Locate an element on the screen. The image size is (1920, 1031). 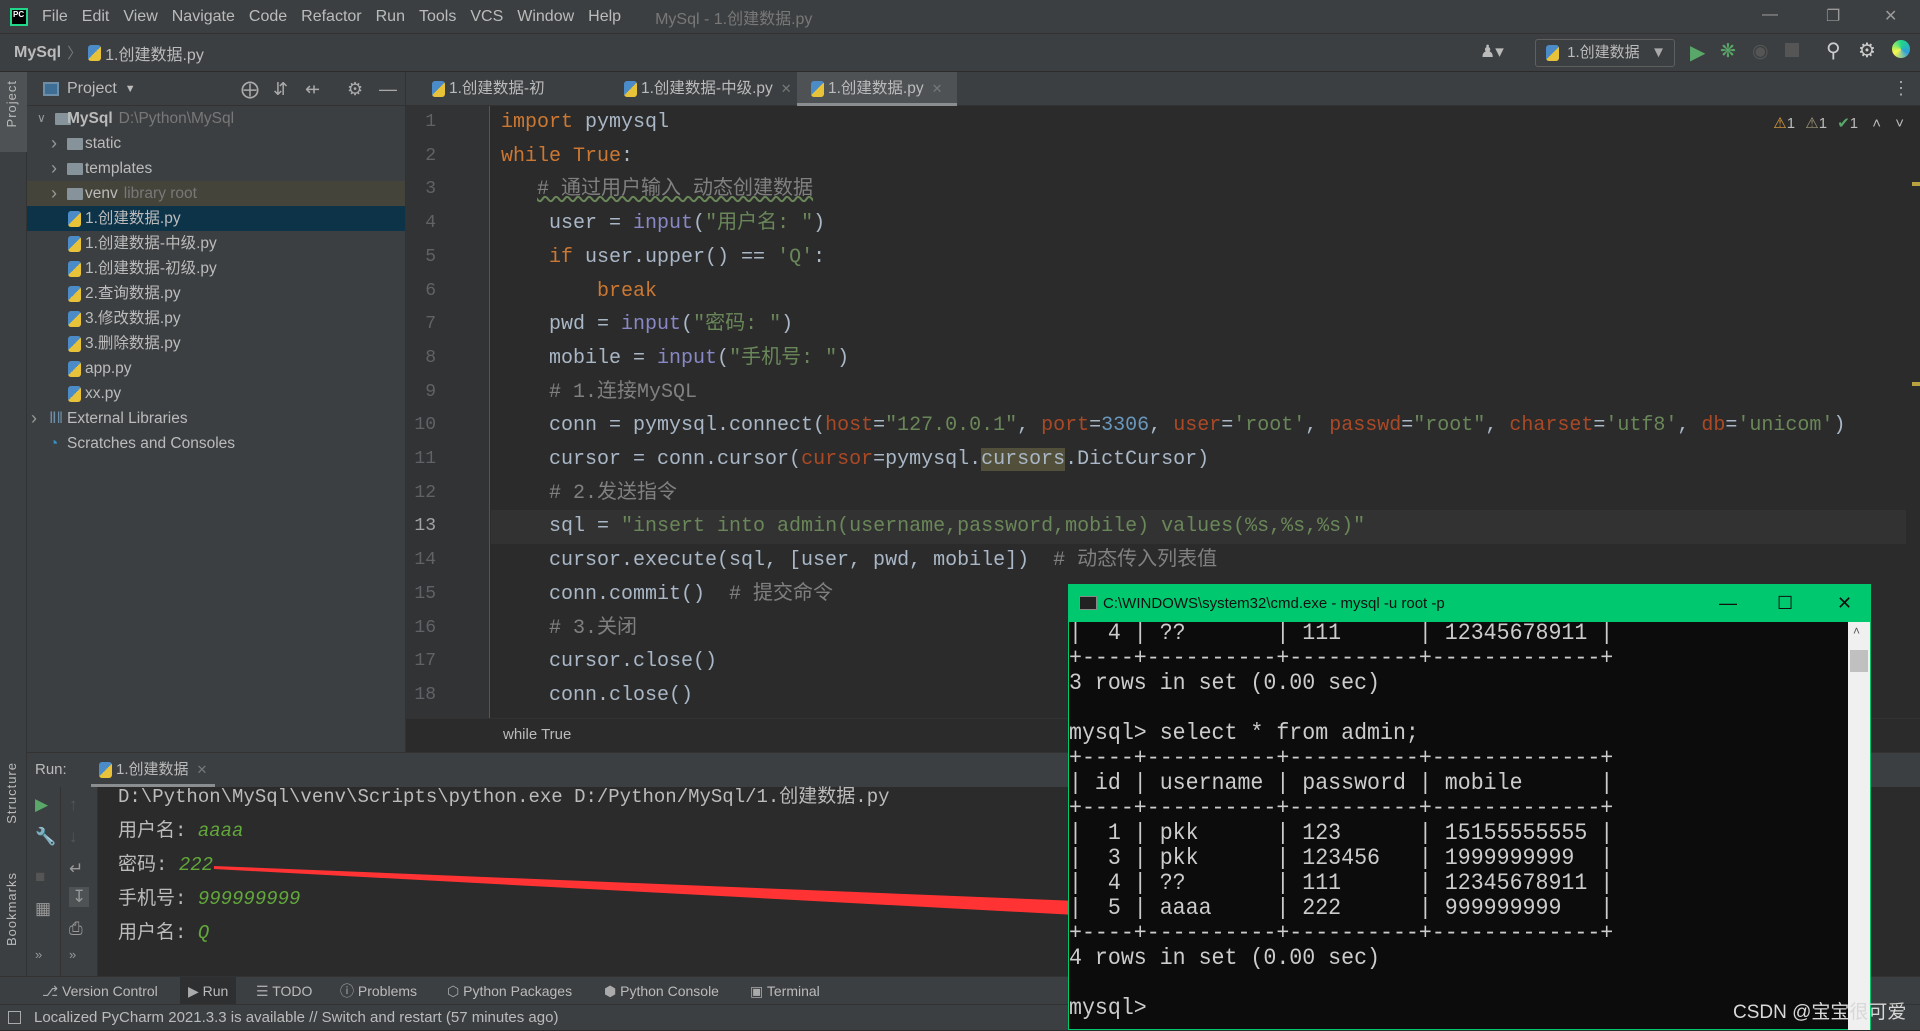
scrollbar-thumb is located at coordinates (1859, 661).